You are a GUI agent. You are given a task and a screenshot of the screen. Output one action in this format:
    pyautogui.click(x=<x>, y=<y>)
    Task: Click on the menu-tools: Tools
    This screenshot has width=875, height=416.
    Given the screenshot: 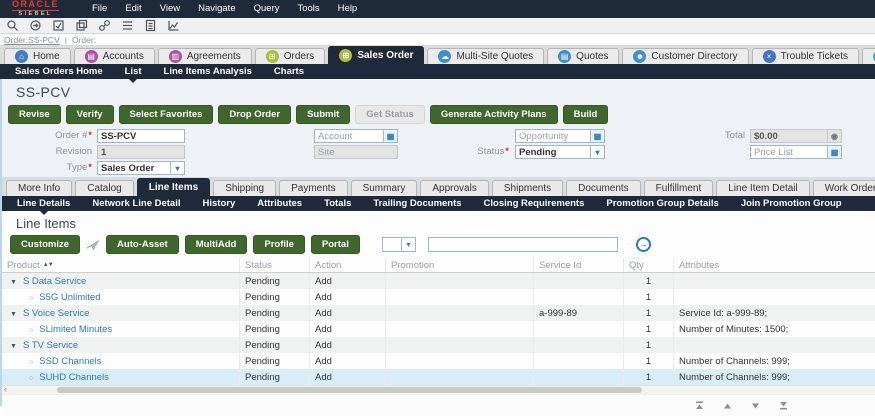 What is the action you would take?
    pyautogui.click(x=308, y=9)
    